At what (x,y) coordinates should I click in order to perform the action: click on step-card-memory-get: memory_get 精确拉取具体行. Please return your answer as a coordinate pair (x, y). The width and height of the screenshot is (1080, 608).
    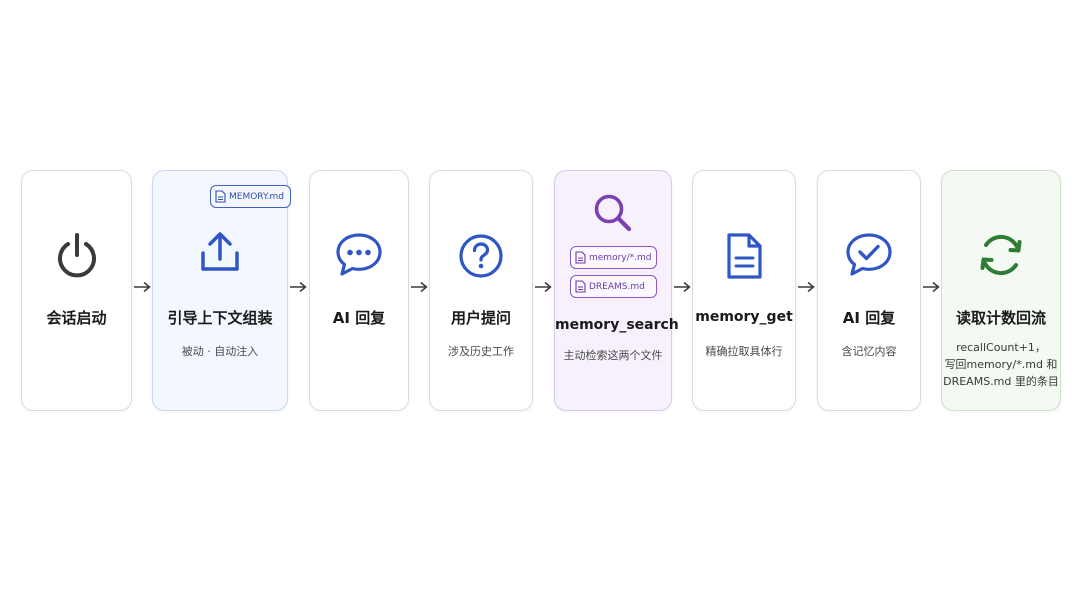
    Looking at the image, I should click on (744, 290).